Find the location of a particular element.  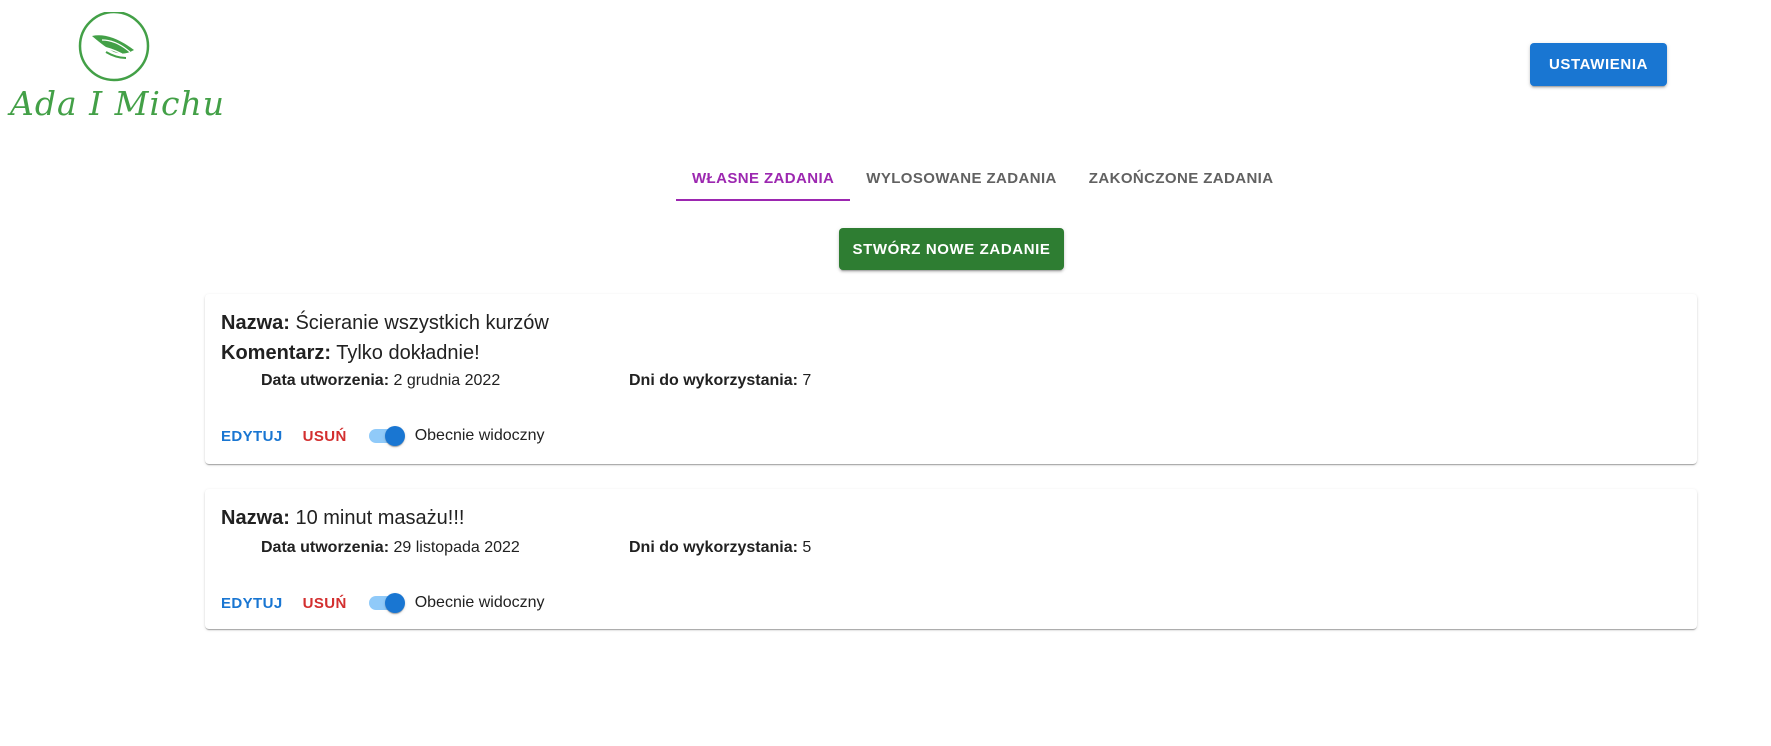

task-created: Data utworzenia: 2 grudnia 2022 is located at coordinates (380, 381).